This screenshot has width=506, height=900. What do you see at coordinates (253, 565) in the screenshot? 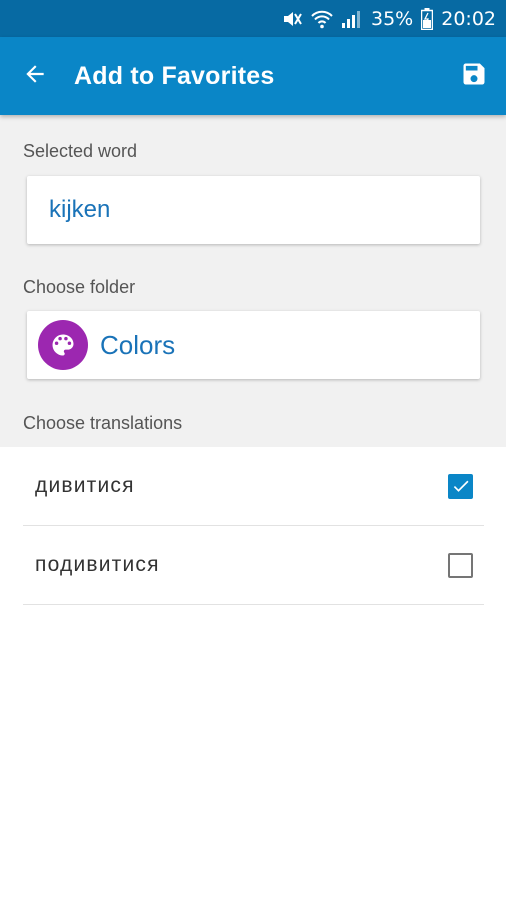
I see `translation-row: подивитися` at bounding box center [253, 565].